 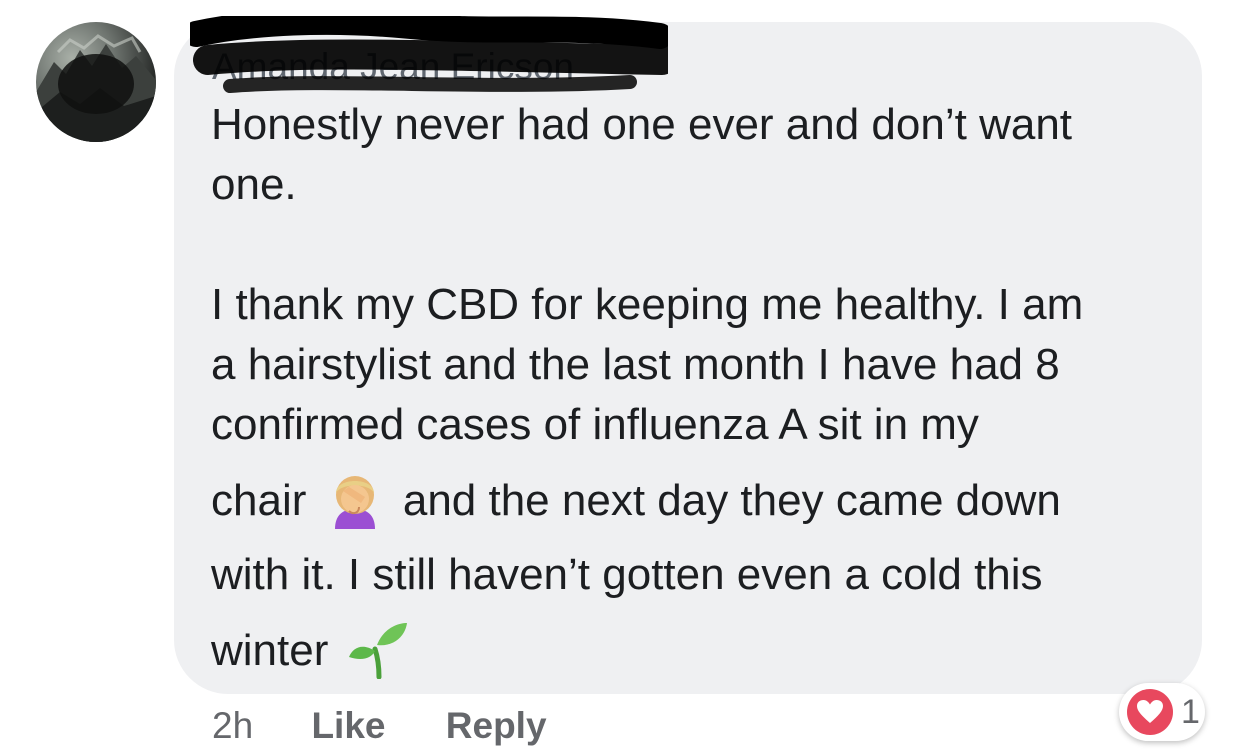 What do you see at coordinates (355, 507) in the screenshot?
I see `person-facepalming-emoji` at bounding box center [355, 507].